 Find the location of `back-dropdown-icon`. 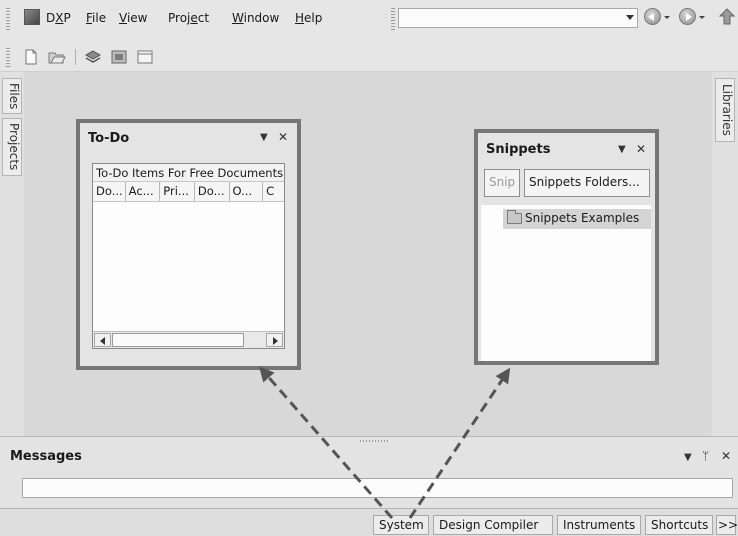

back-dropdown-icon is located at coordinates (667, 17).